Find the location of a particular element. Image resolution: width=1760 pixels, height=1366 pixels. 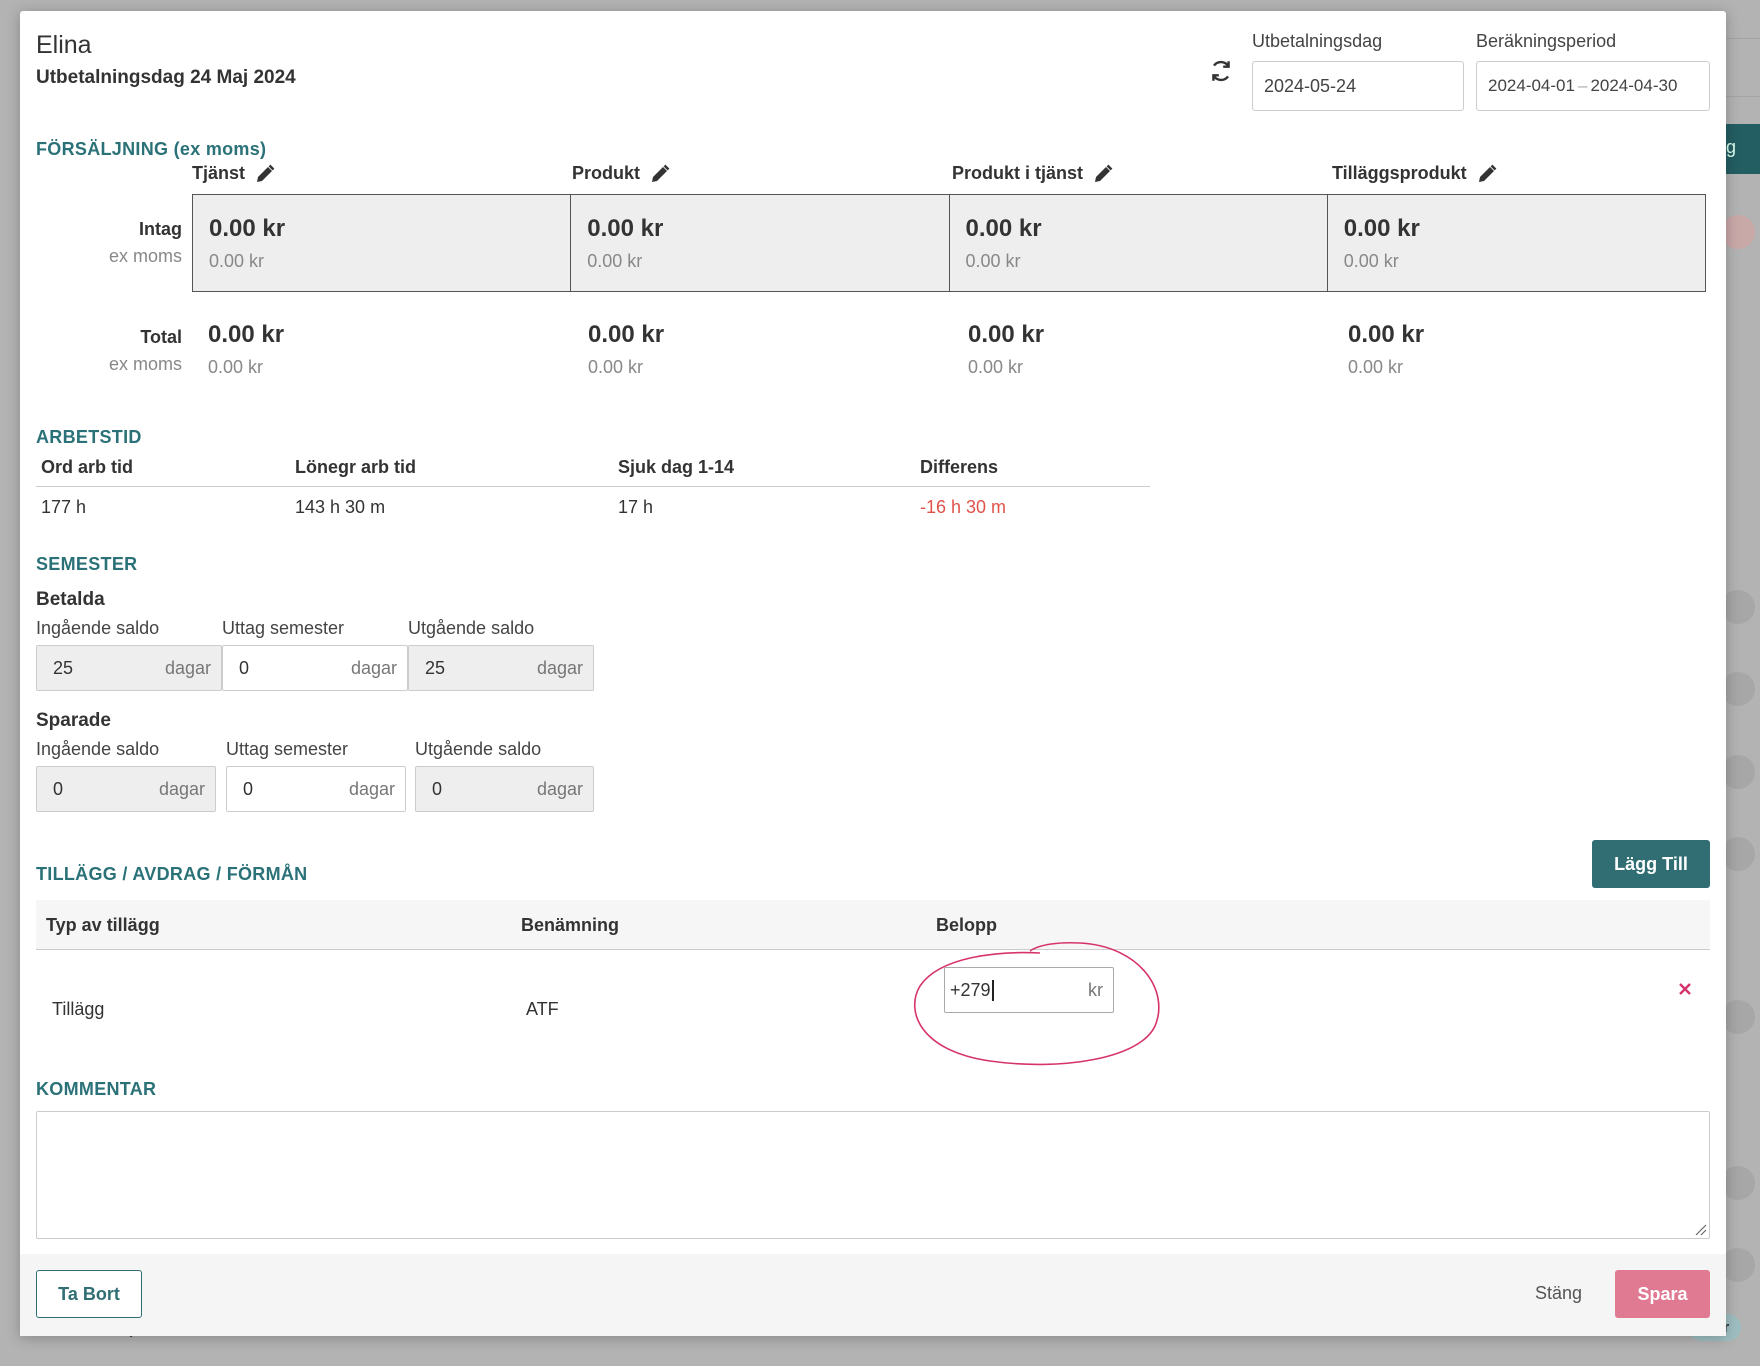

vacation-saved-title: Sparade is located at coordinates (73, 720).